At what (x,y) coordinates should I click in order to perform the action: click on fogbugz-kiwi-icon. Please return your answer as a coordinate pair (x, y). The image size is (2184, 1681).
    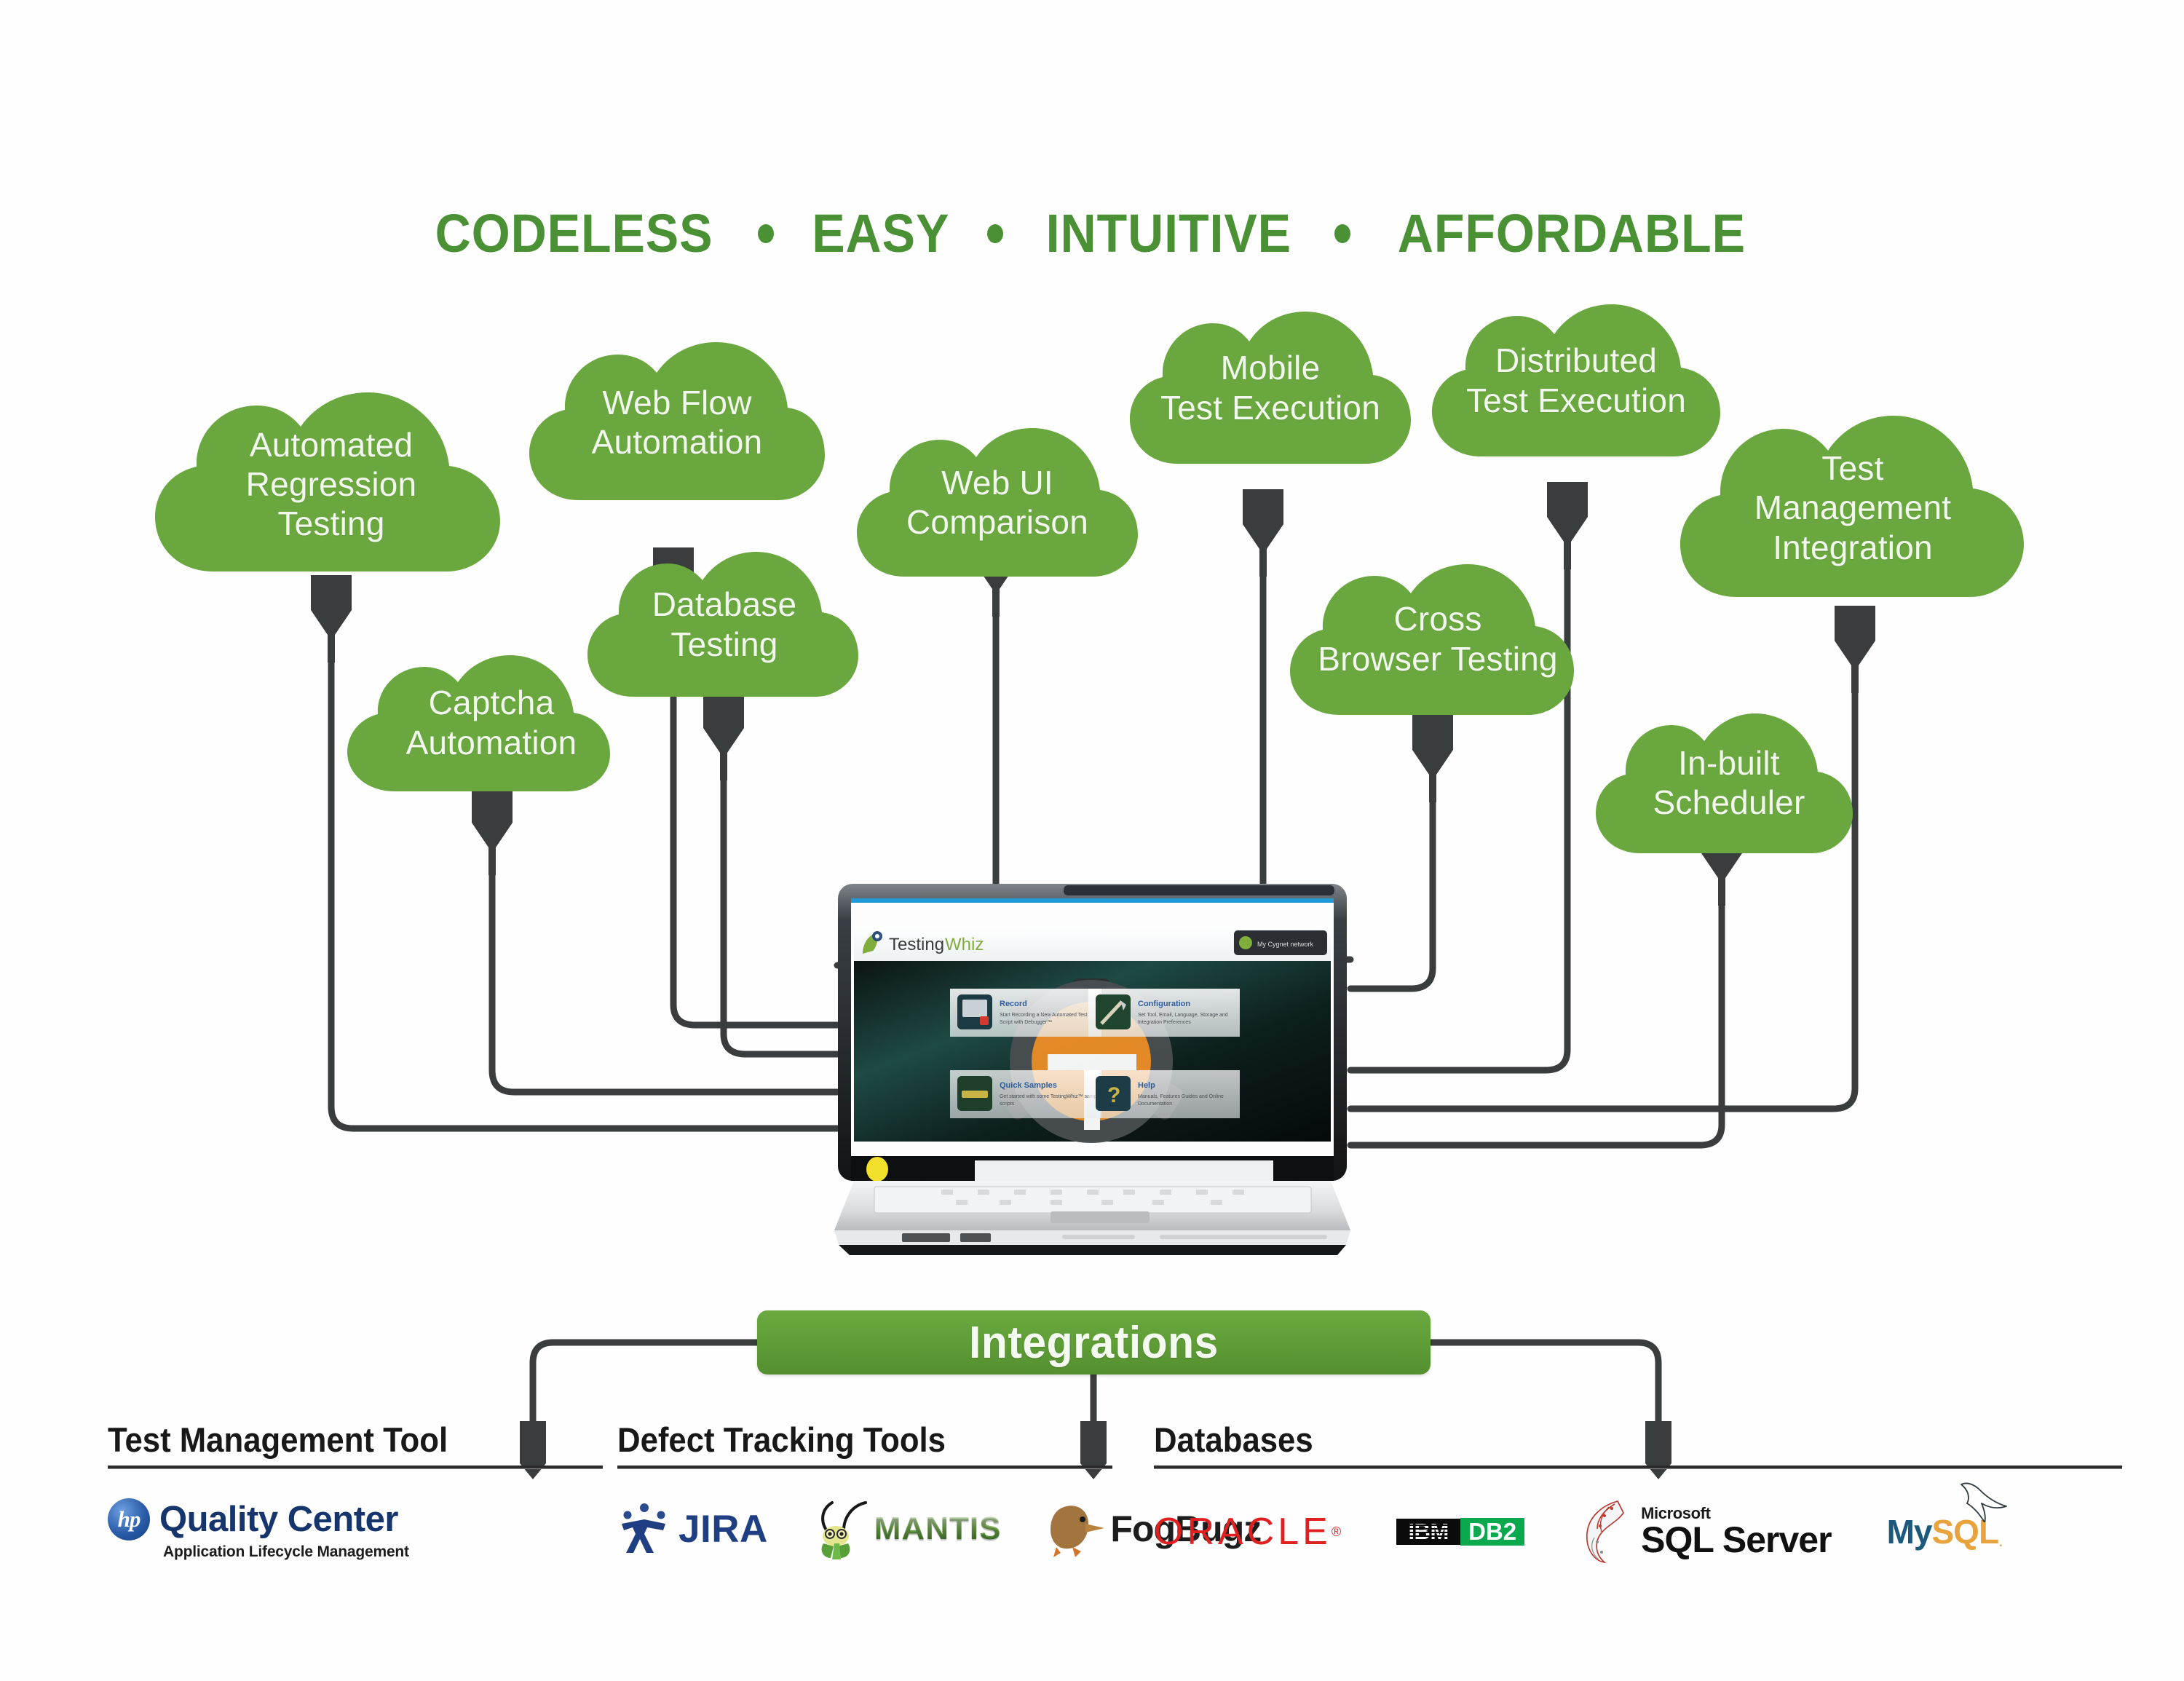
    Looking at the image, I should click on (1078, 1532).